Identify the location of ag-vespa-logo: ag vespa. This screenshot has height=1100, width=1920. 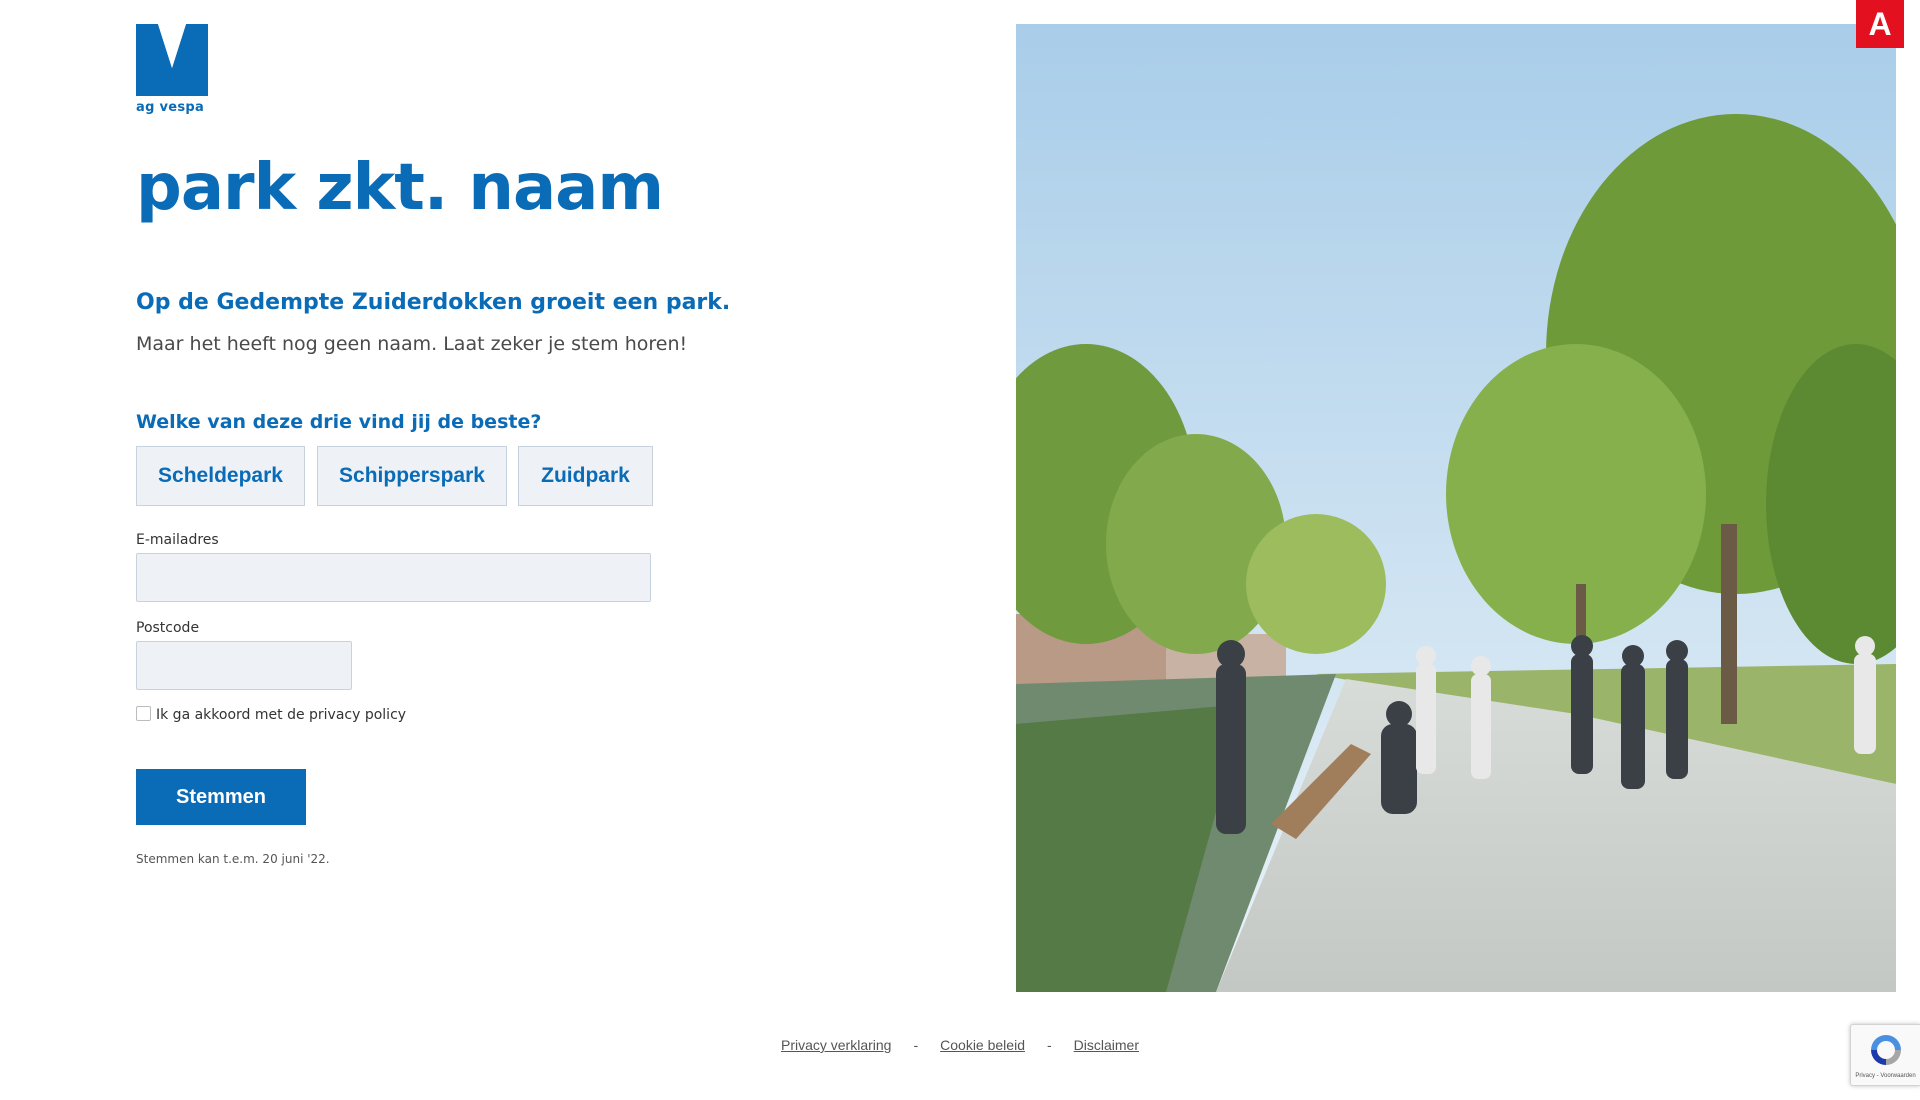
(172, 69).